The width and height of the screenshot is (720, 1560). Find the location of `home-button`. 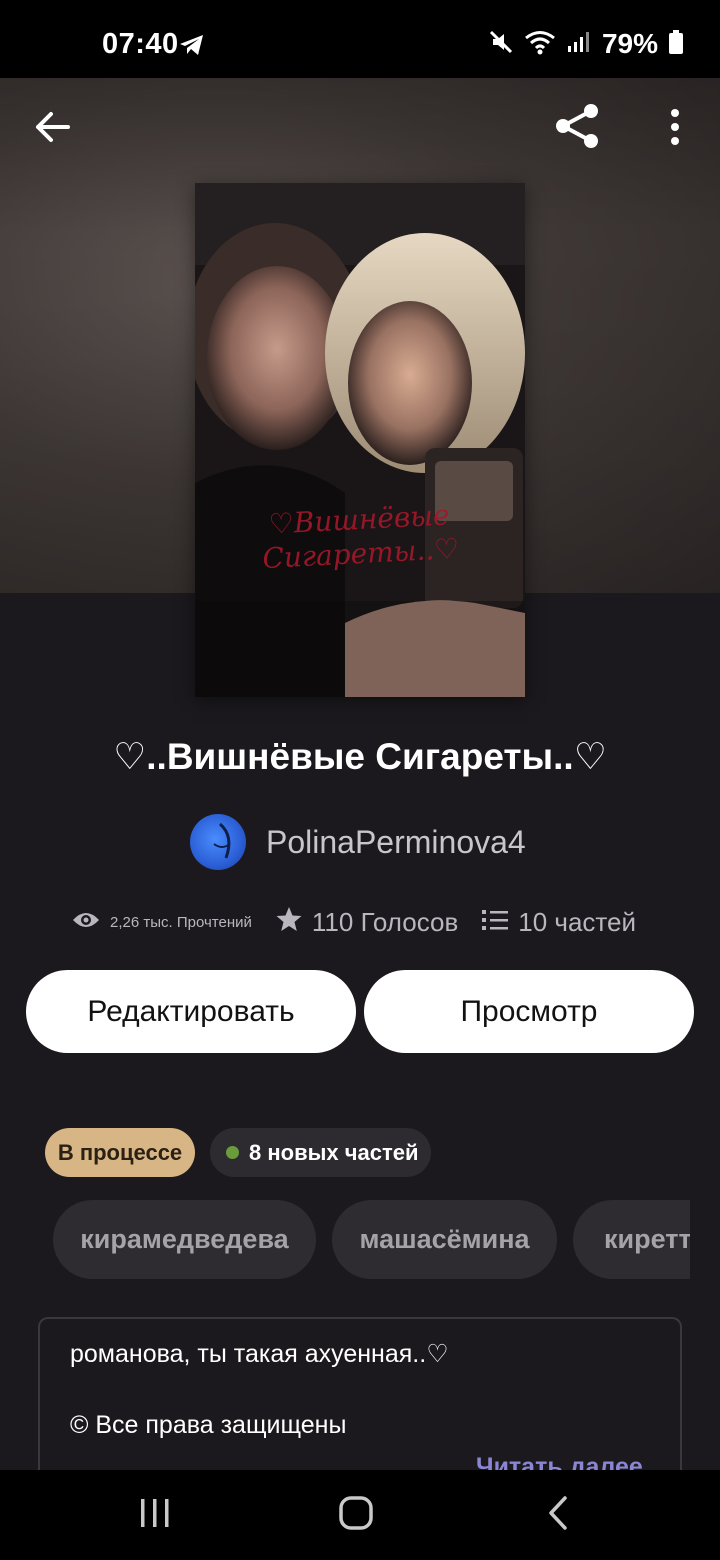

home-button is located at coordinates (356, 1515).